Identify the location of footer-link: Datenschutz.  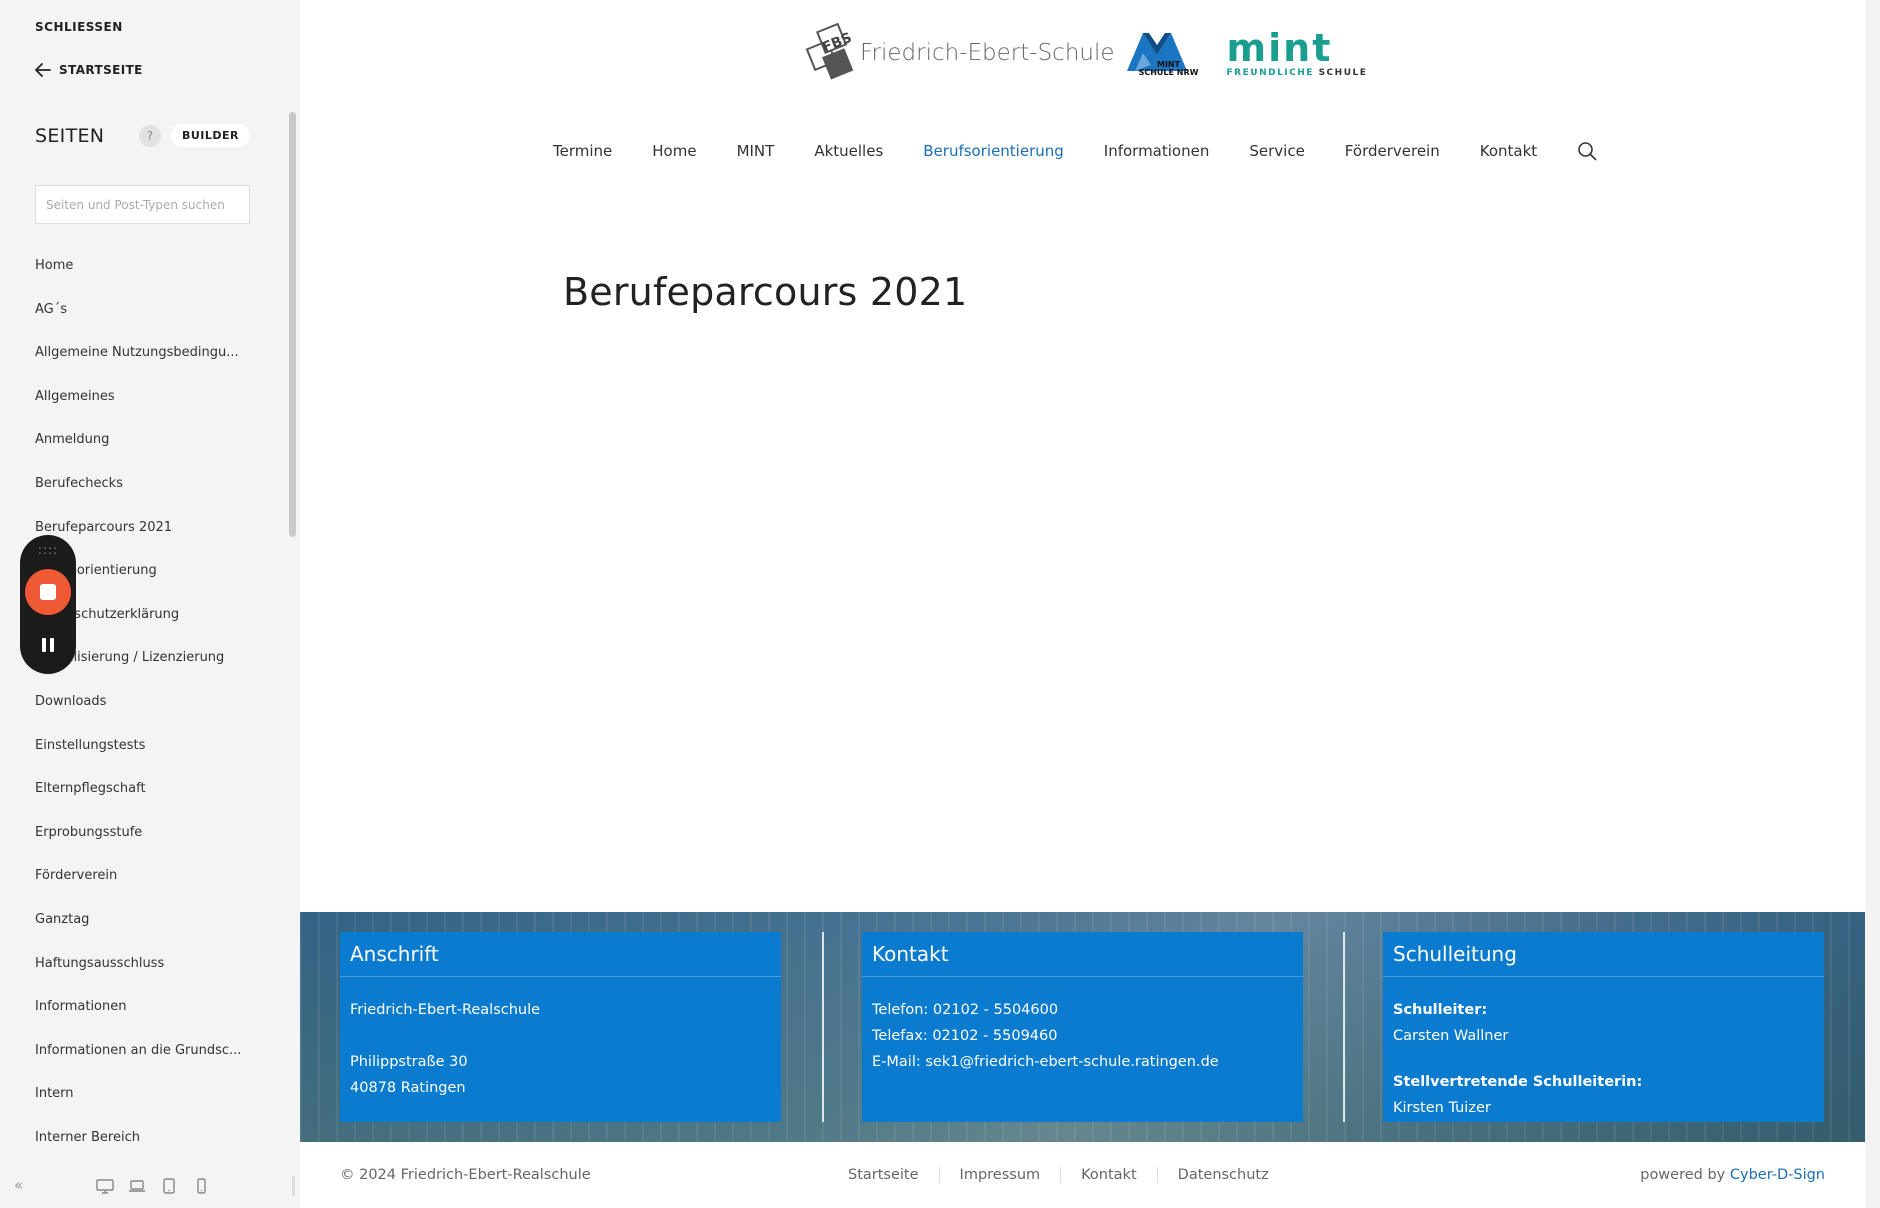
(1222, 1175).